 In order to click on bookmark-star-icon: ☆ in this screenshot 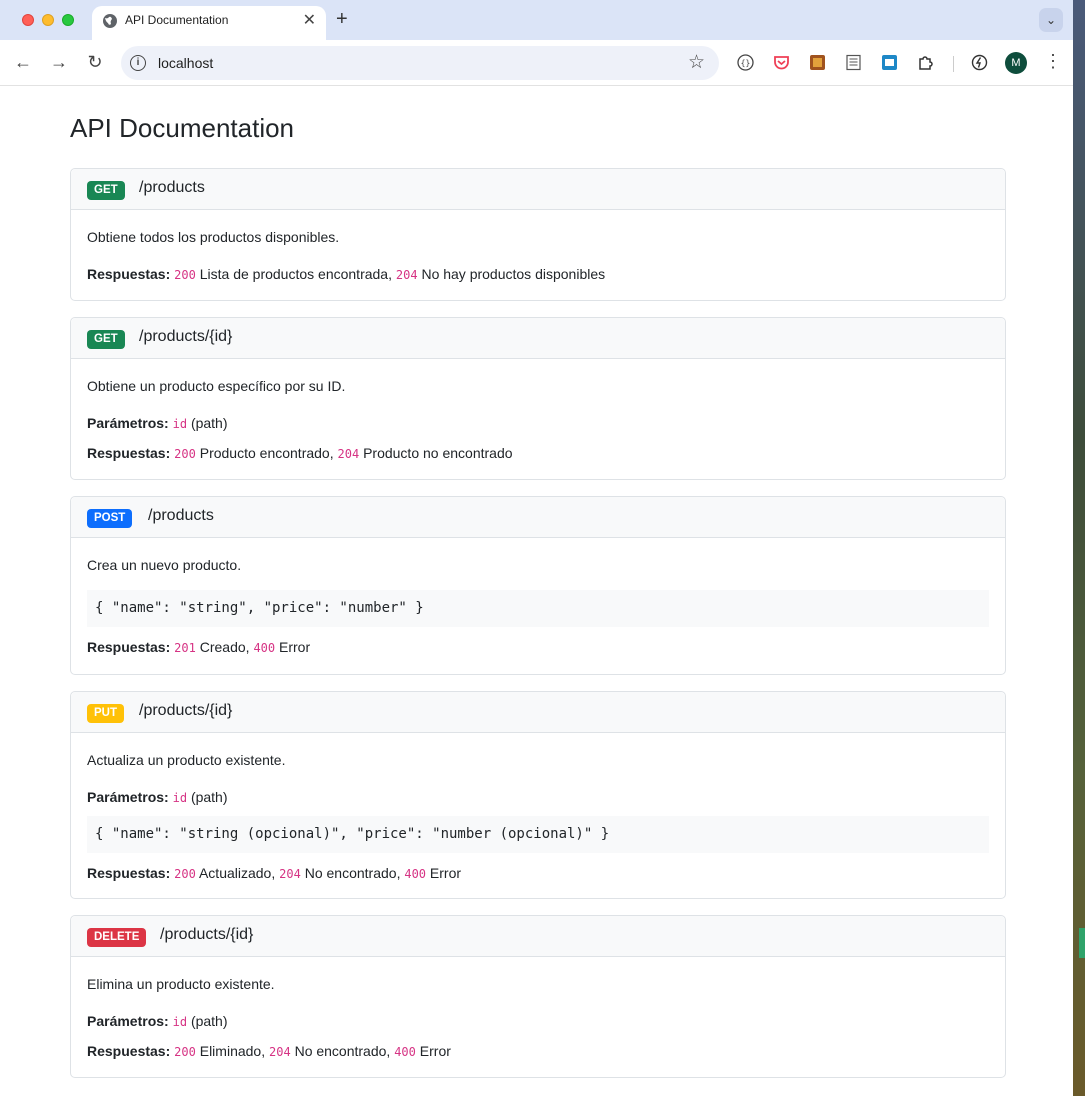, I will do `click(696, 62)`.